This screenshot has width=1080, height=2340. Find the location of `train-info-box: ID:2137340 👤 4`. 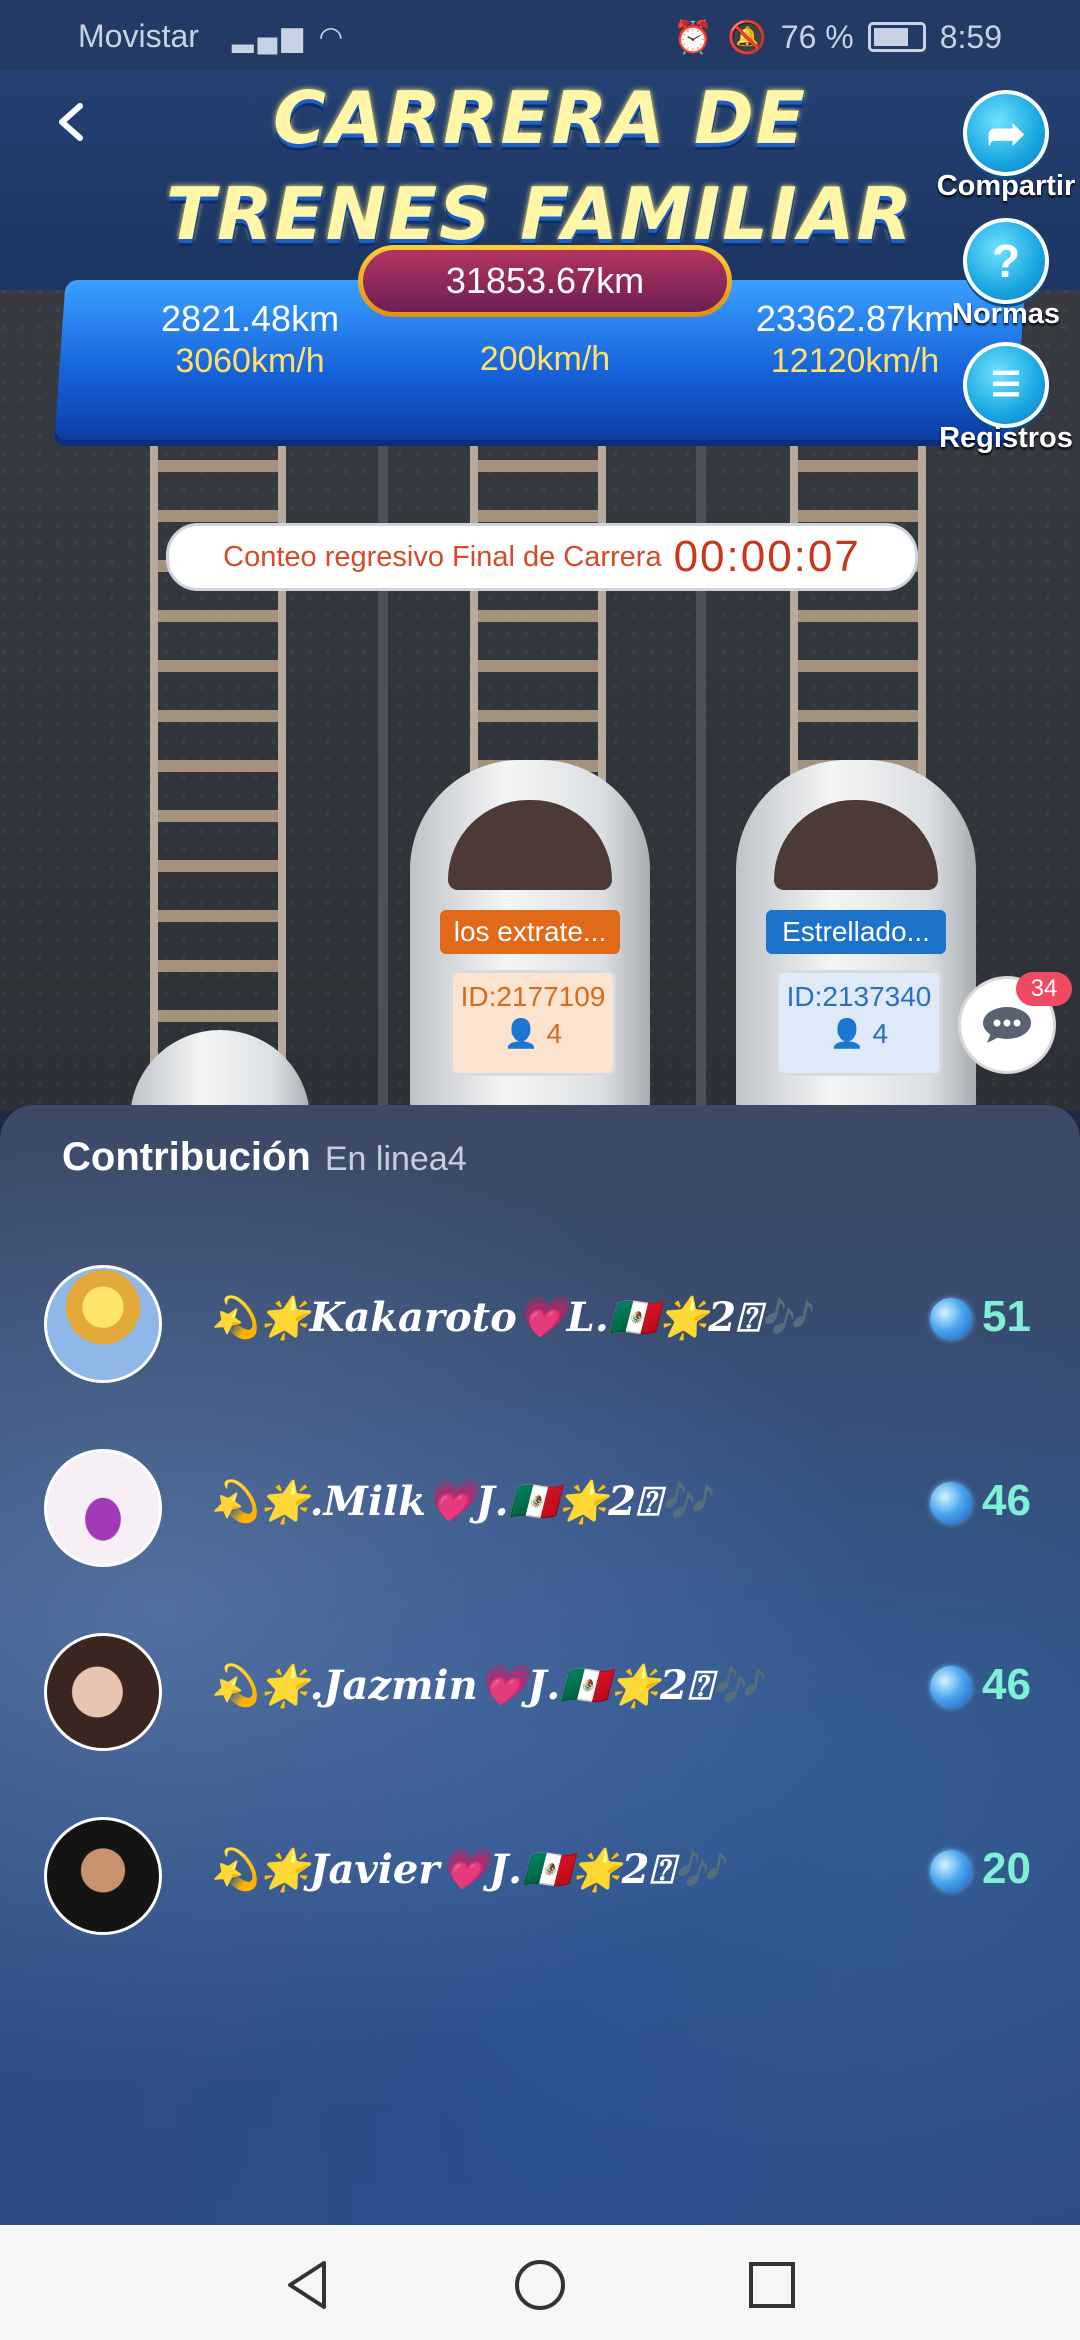

train-info-box: ID:2137340 👤 4 is located at coordinates (859, 1023).